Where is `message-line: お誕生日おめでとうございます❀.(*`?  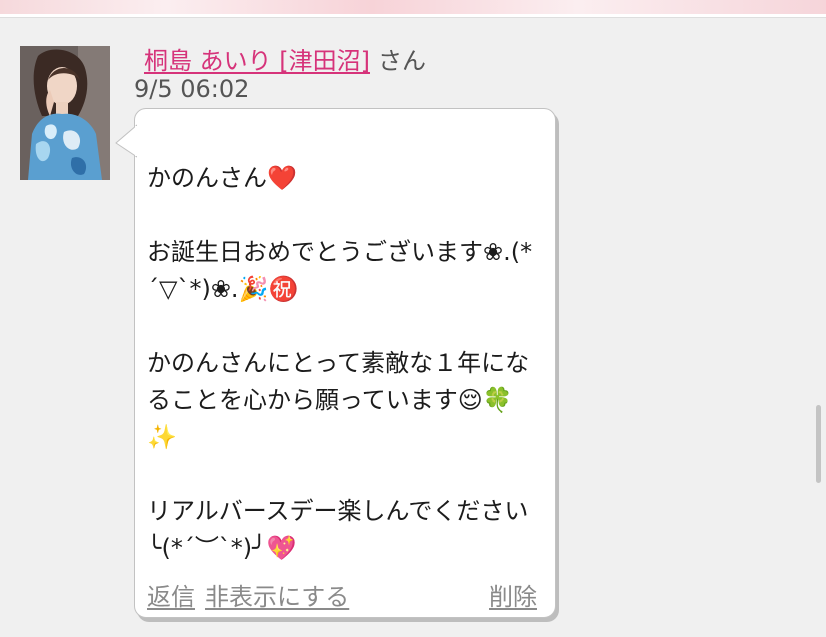
message-line: お誕生日おめでとうございます❀.(* is located at coordinates (340, 252).